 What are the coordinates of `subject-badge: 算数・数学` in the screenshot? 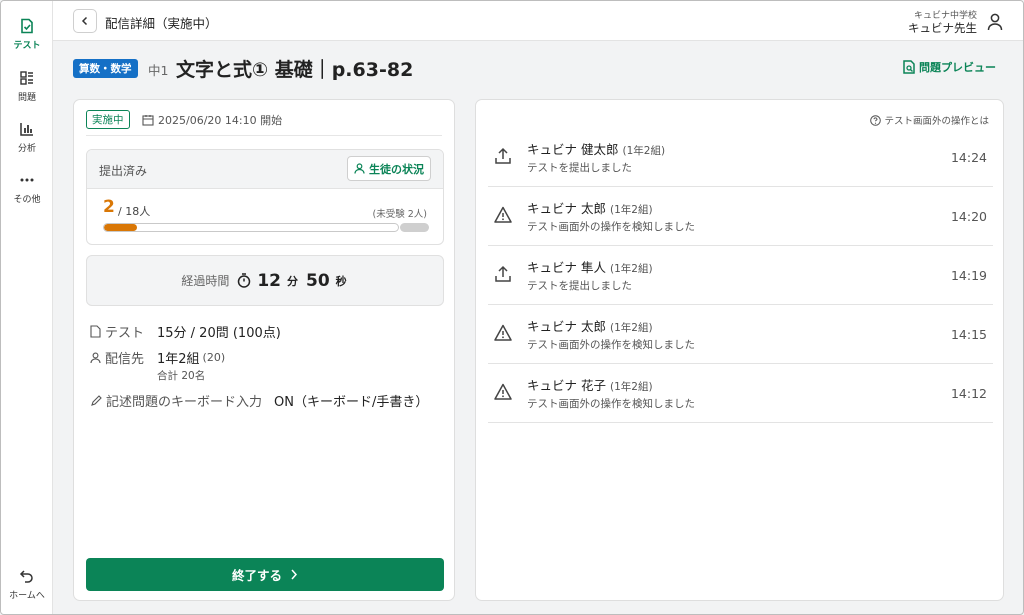 It's located at (105, 68).